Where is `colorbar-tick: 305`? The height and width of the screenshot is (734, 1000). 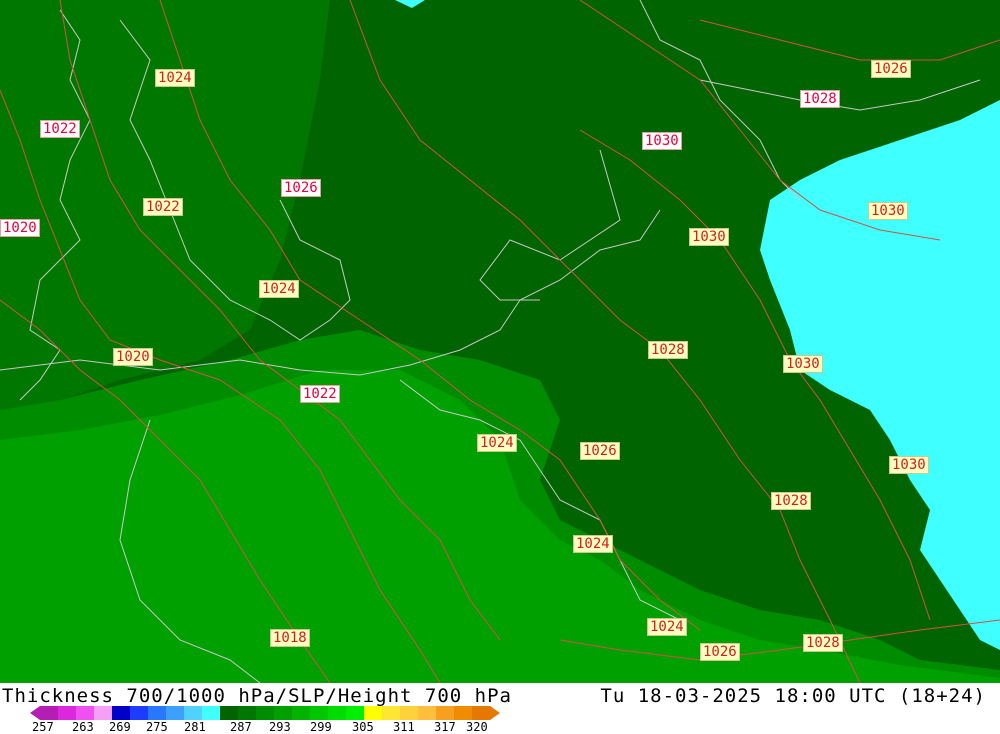
colorbar-tick: 305 is located at coordinates (363, 727).